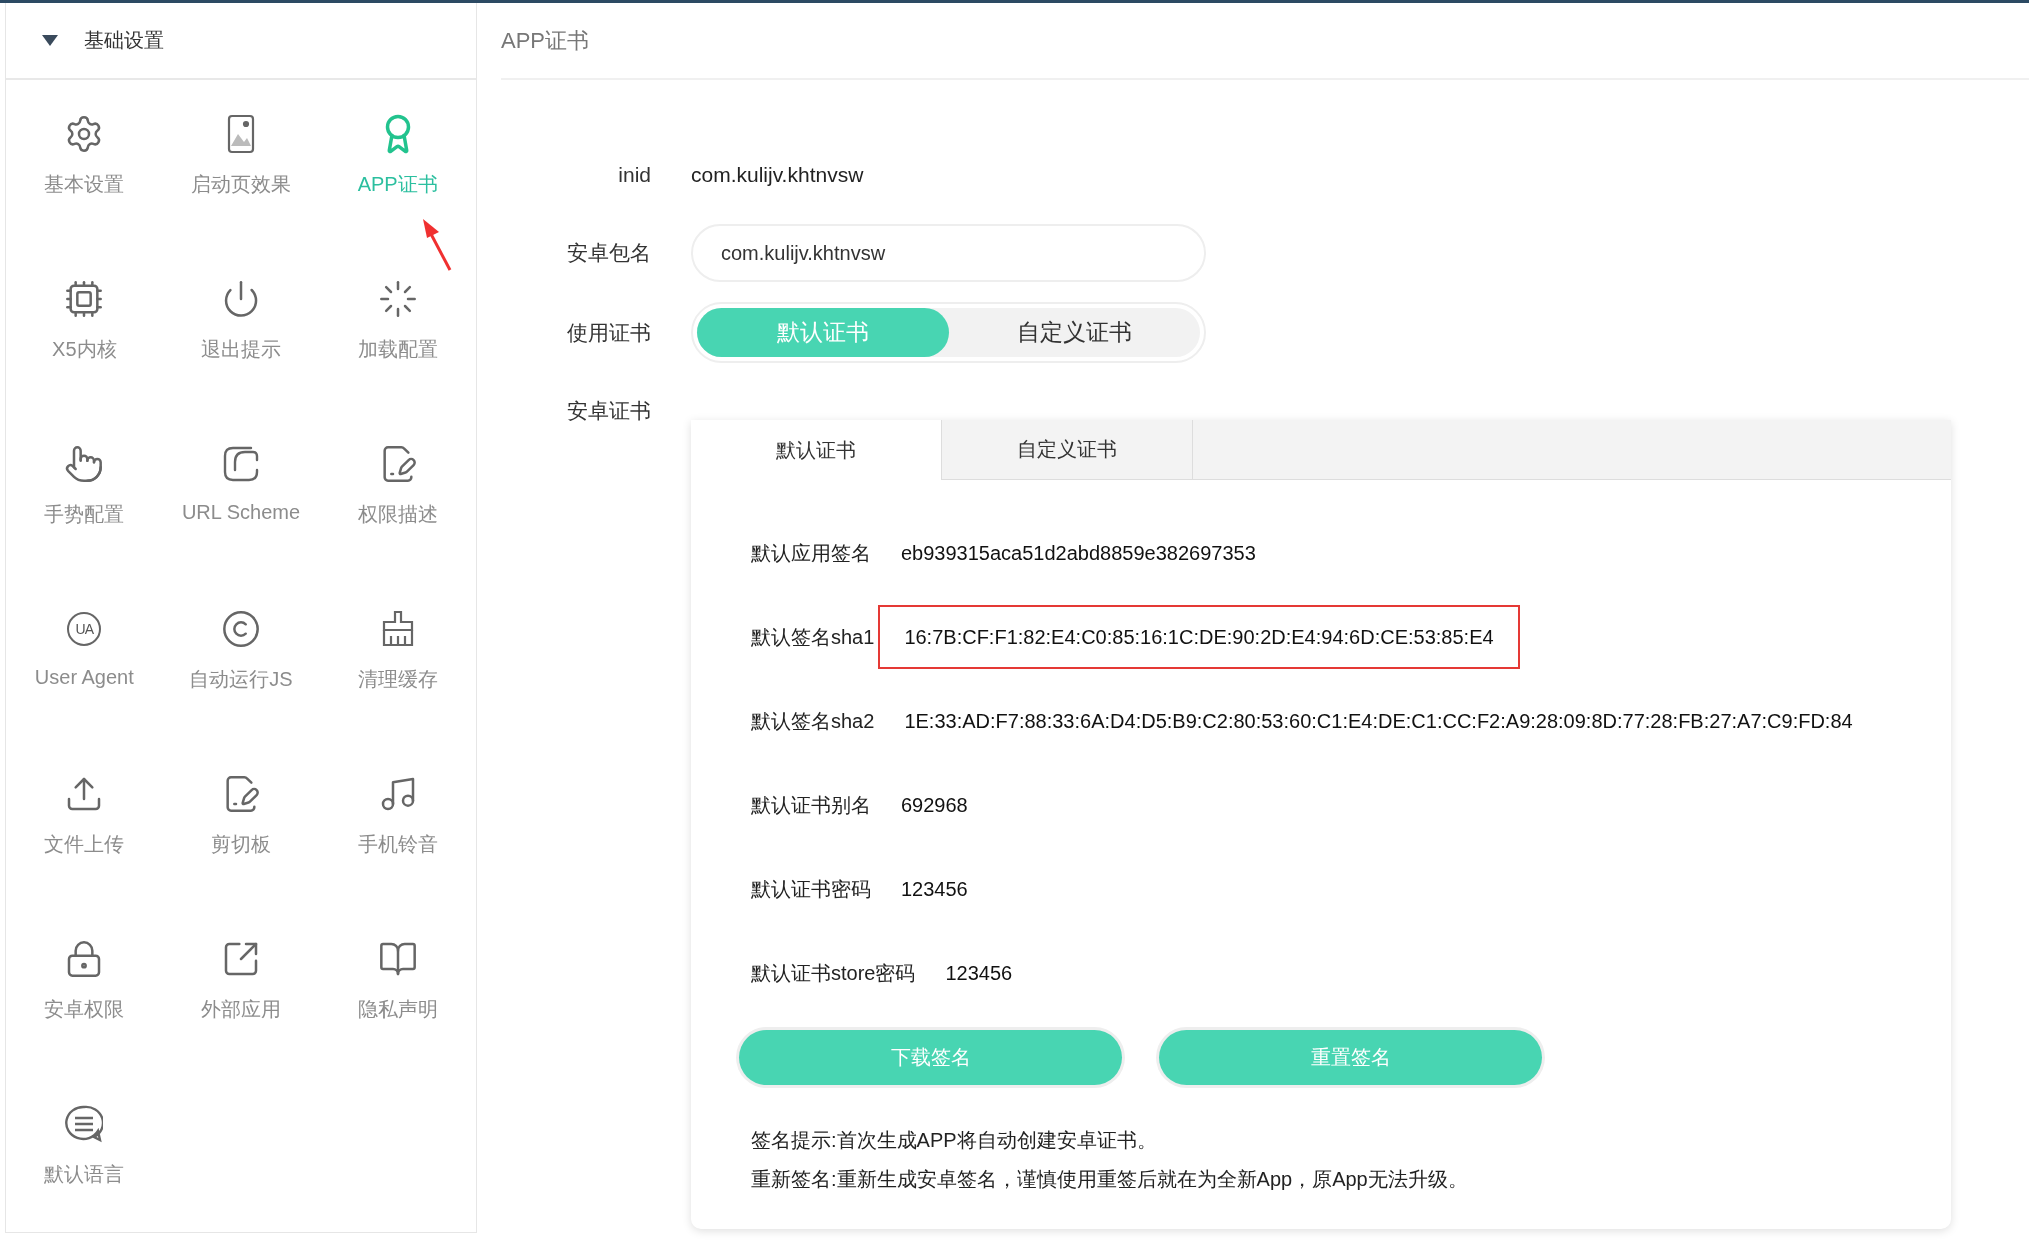 This screenshot has width=2029, height=1252. I want to click on tab: 默认证书, so click(816, 450).